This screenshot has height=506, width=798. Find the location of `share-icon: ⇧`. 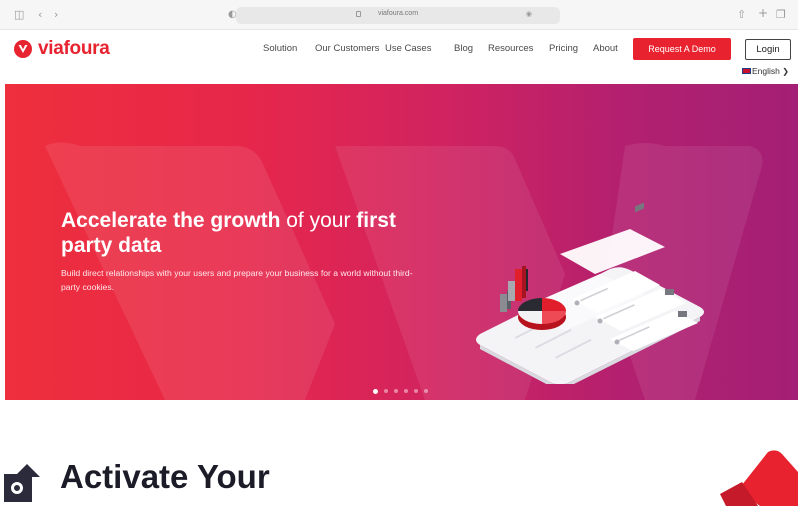

share-icon: ⇧ is located at coordinates (741, 14).